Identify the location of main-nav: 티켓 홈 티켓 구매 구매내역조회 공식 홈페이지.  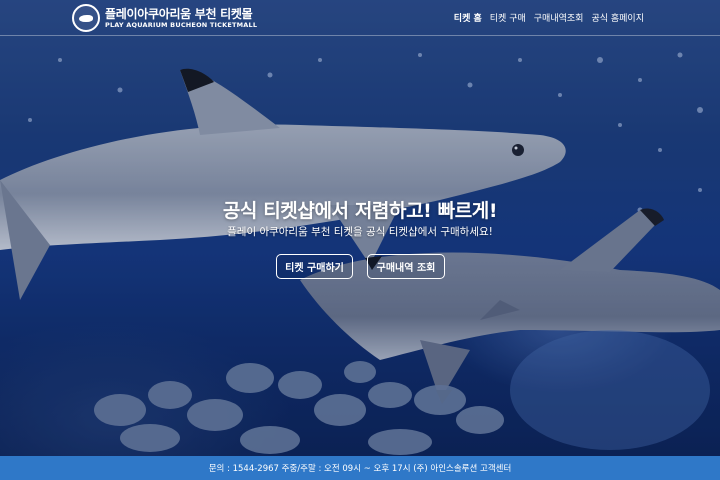
(549, 17).